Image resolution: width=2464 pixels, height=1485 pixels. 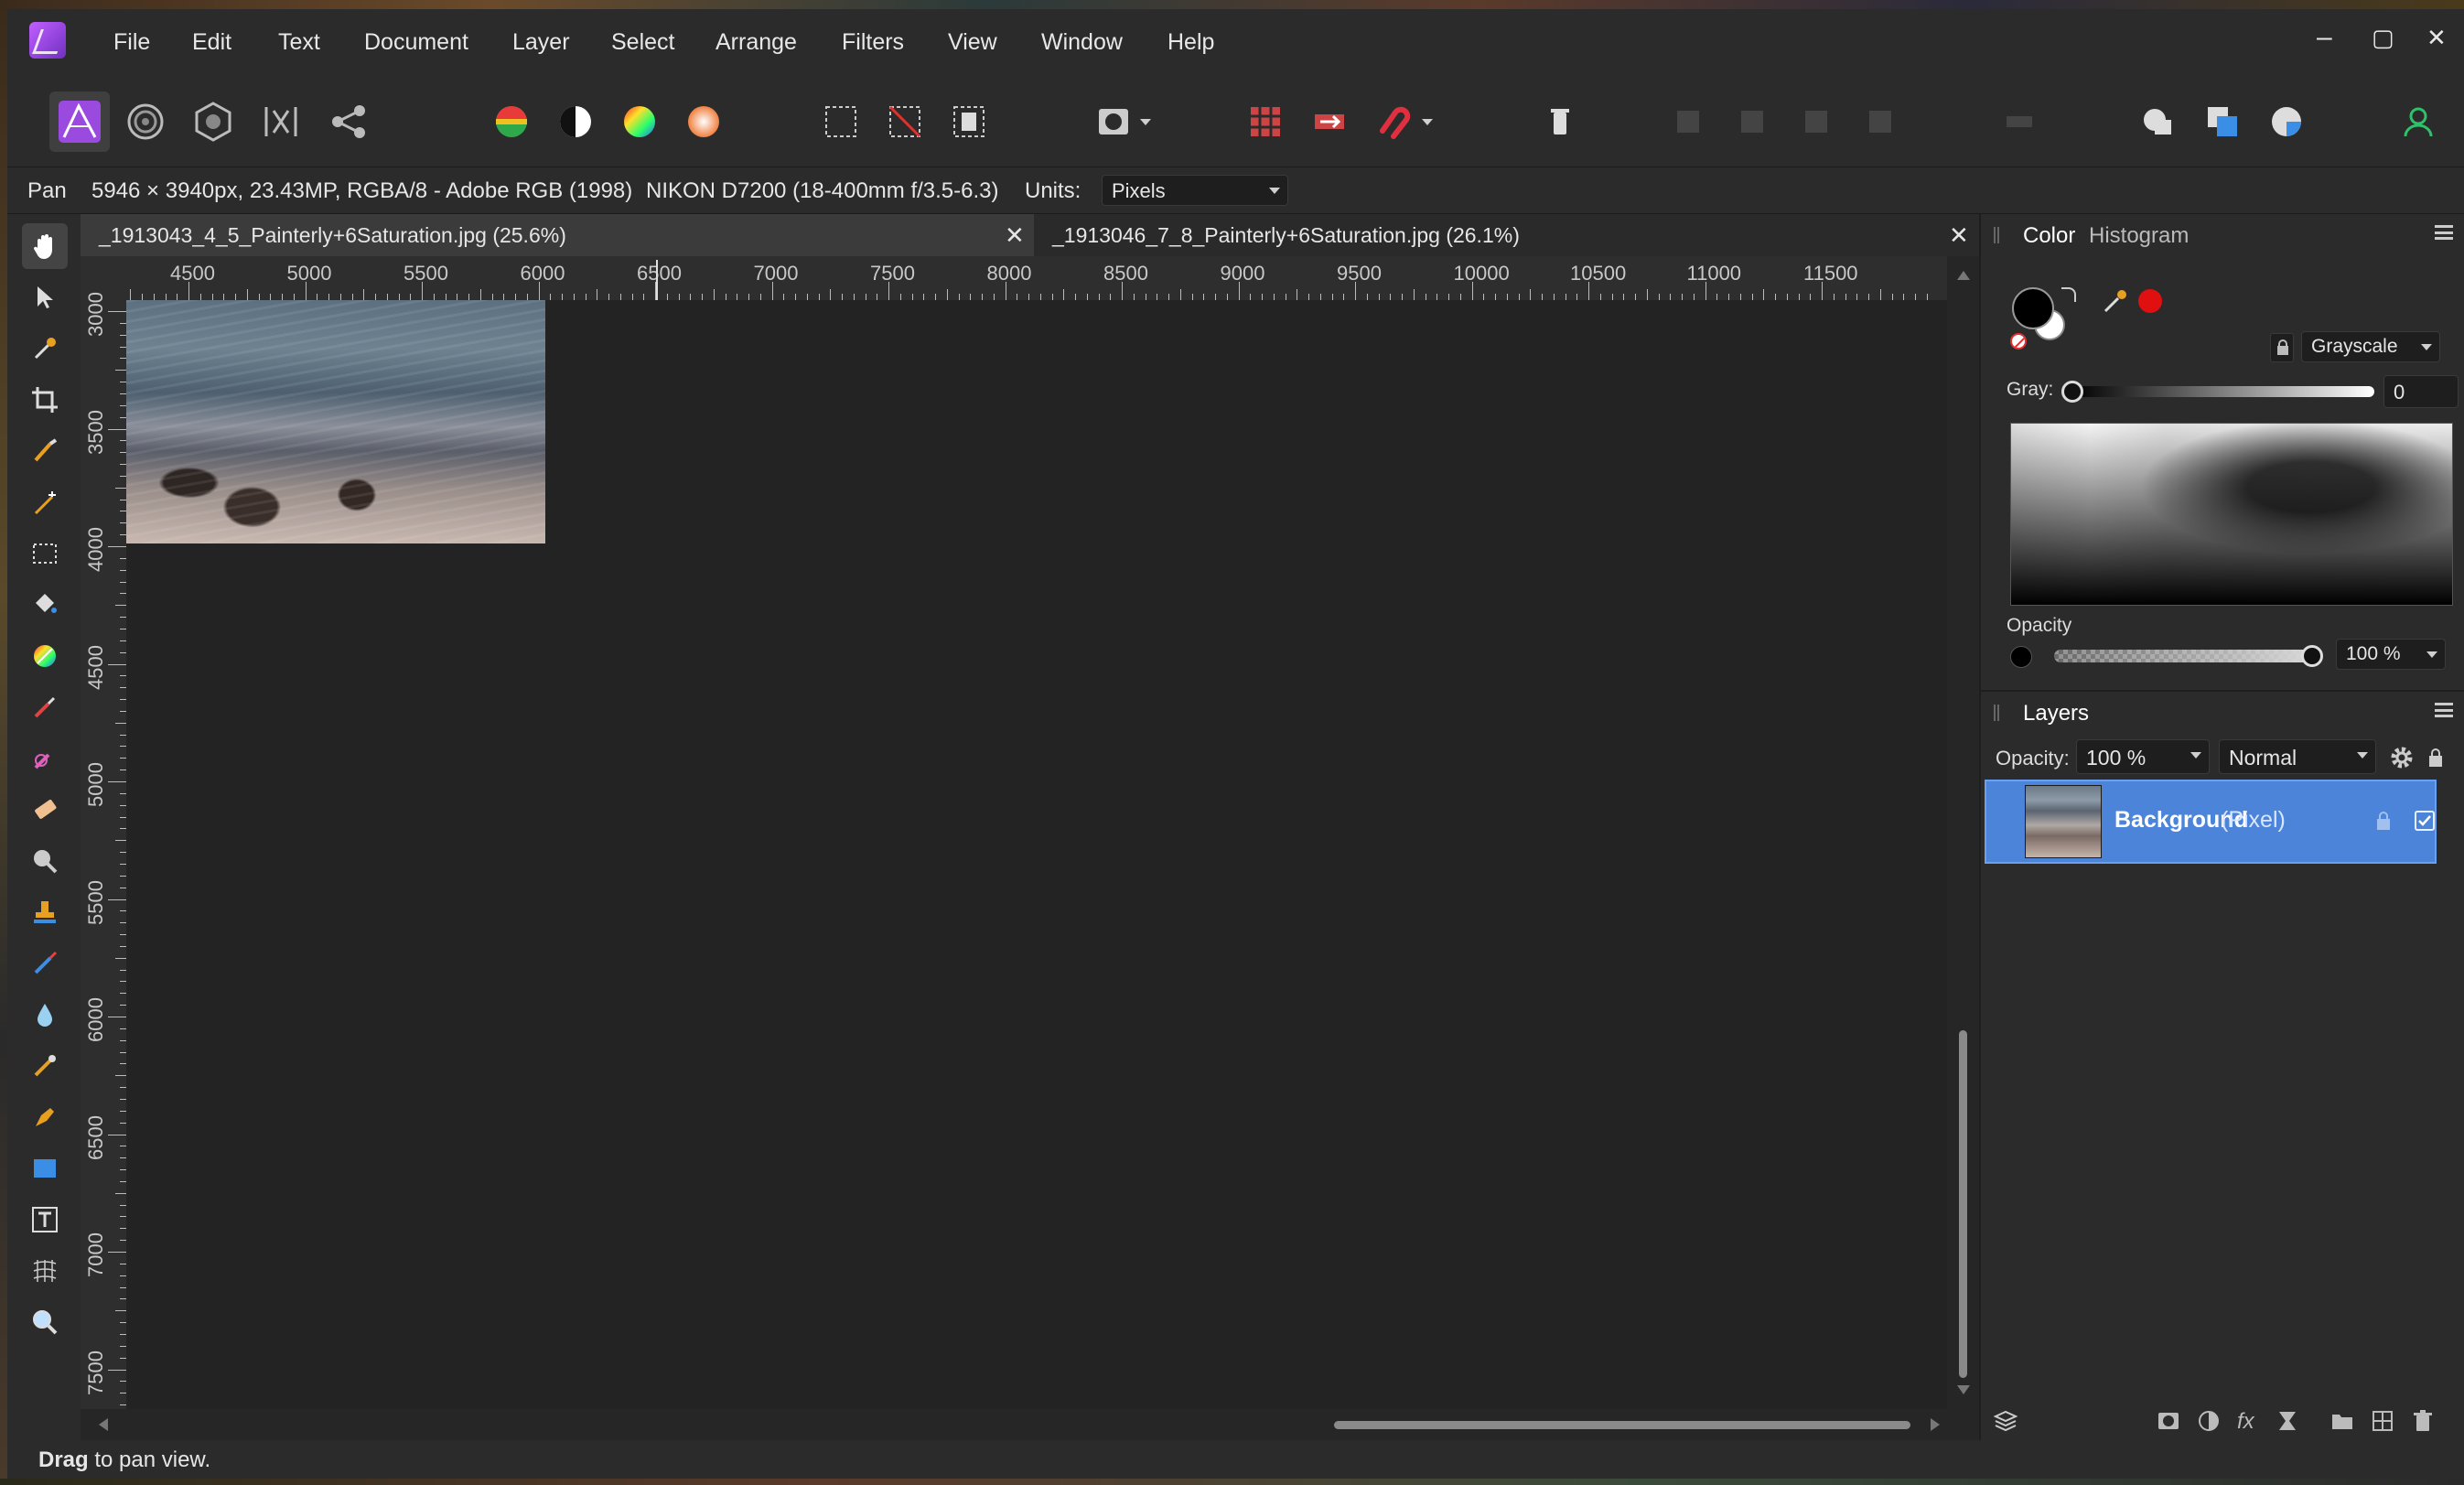 What do you see at coordinates (45, 246) in the screenshot?
I see `view-tool` at bounding box center [45, 246].